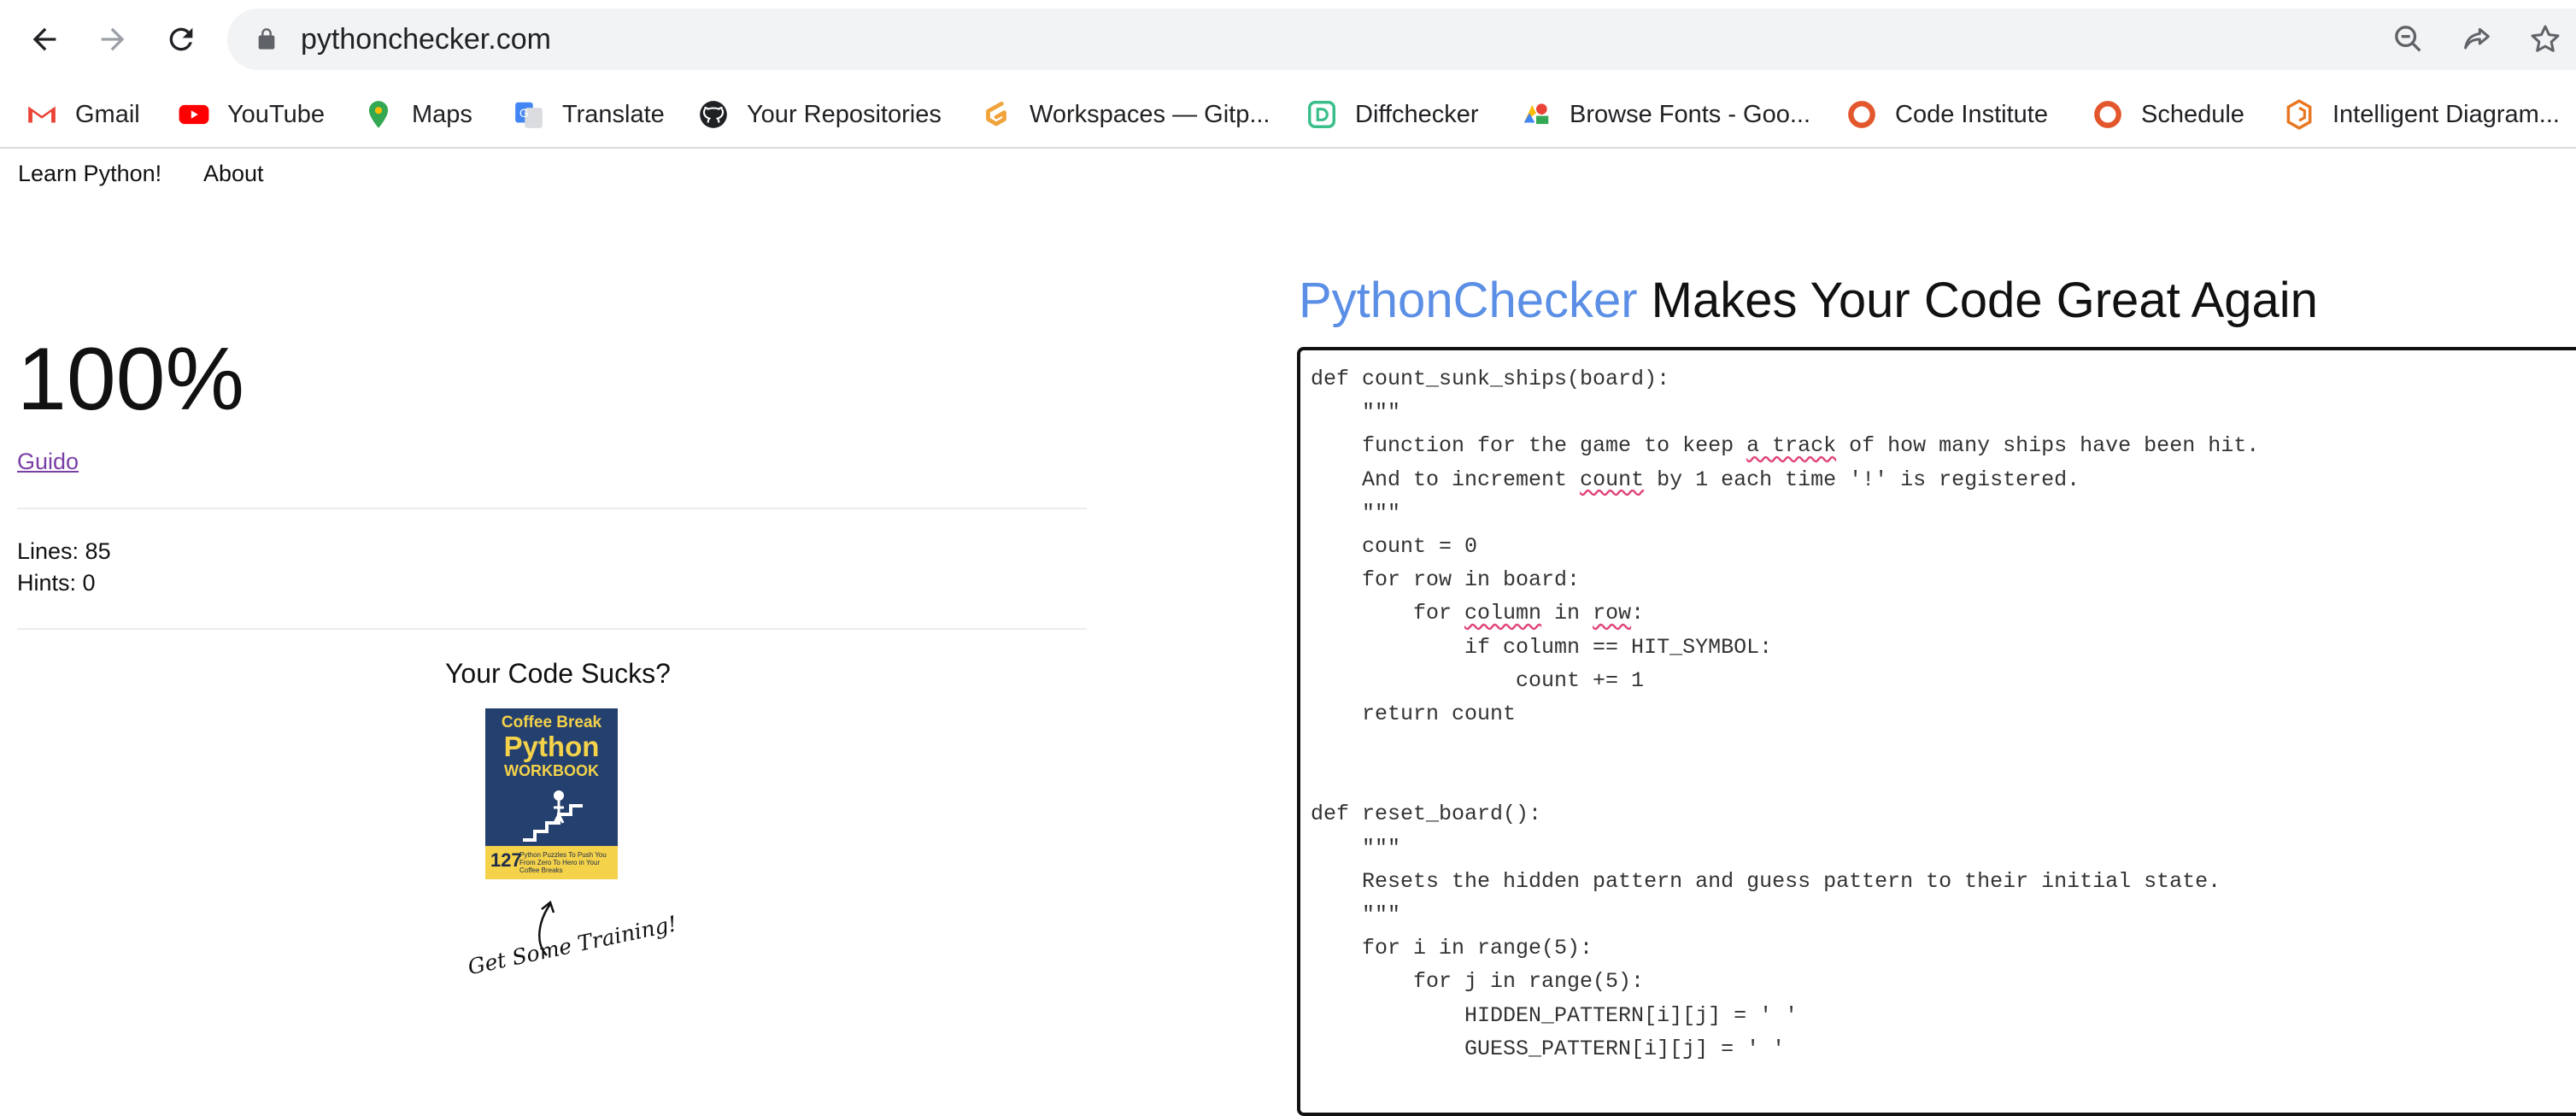 Image resolution: width=2576 pixels, height=1116 pixels. Describe the element at coordinates (64, 551) in the screenshot. I see `lines-count: Lines: 85` at that location.